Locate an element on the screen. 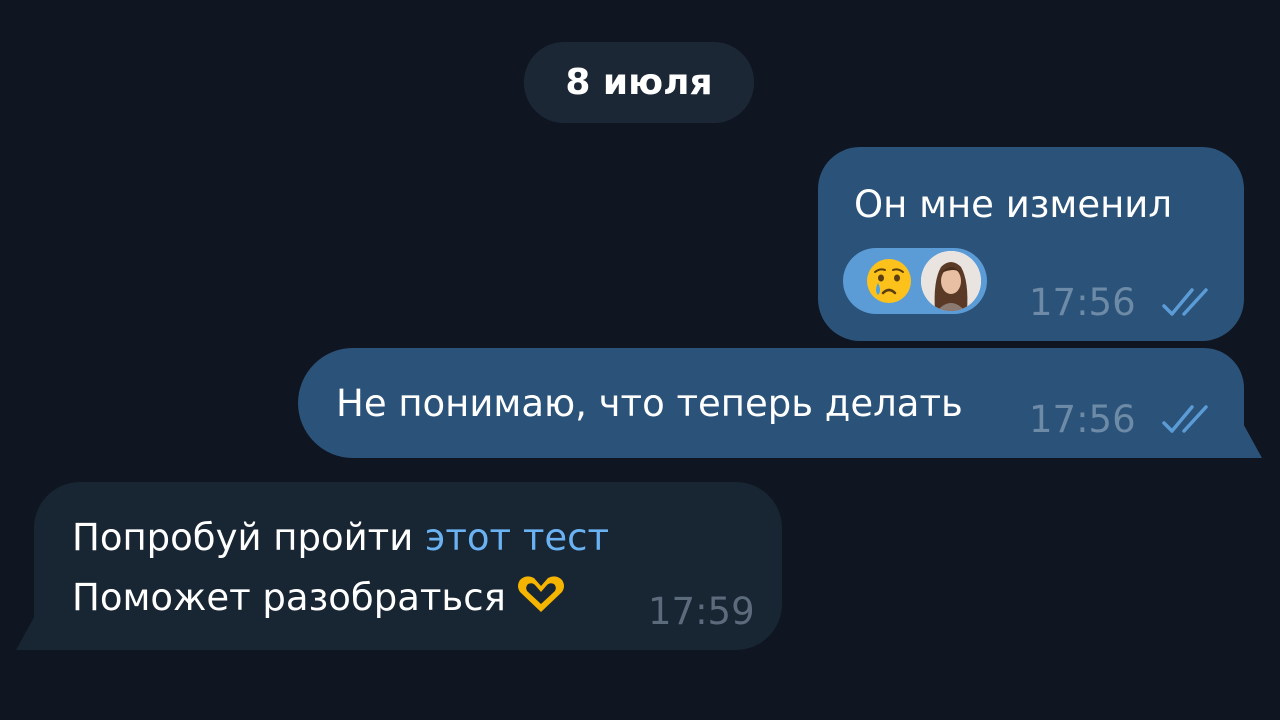 The width and height of the screenshot is (1280, 720). reaction-avatar is located at coordinates (951, 281).